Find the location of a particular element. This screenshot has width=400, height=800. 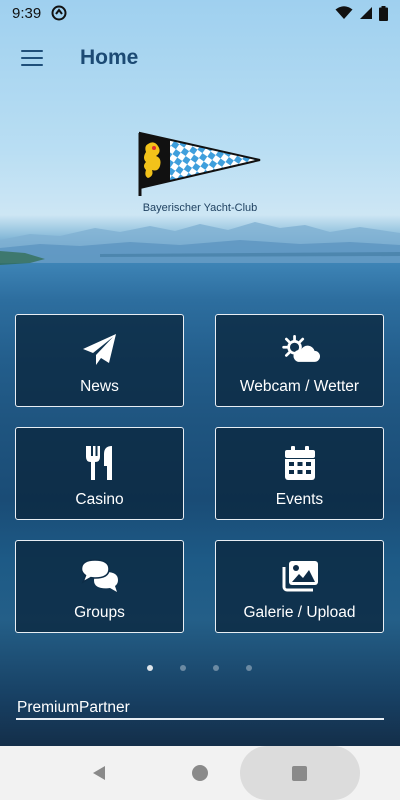

tile-label: Casino is located at coordinates (99, 499).